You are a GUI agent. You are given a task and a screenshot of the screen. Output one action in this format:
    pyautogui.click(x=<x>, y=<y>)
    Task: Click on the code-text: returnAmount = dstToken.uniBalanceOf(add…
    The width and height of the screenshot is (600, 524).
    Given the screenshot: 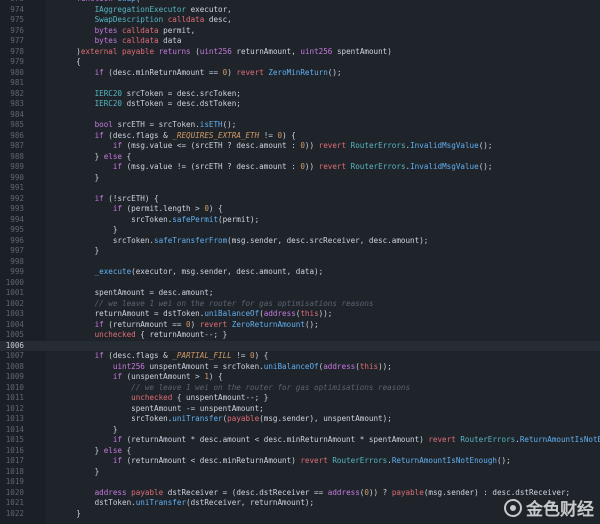 What is the action you would take?
    pyautogui.click(x=329, y=314)
    